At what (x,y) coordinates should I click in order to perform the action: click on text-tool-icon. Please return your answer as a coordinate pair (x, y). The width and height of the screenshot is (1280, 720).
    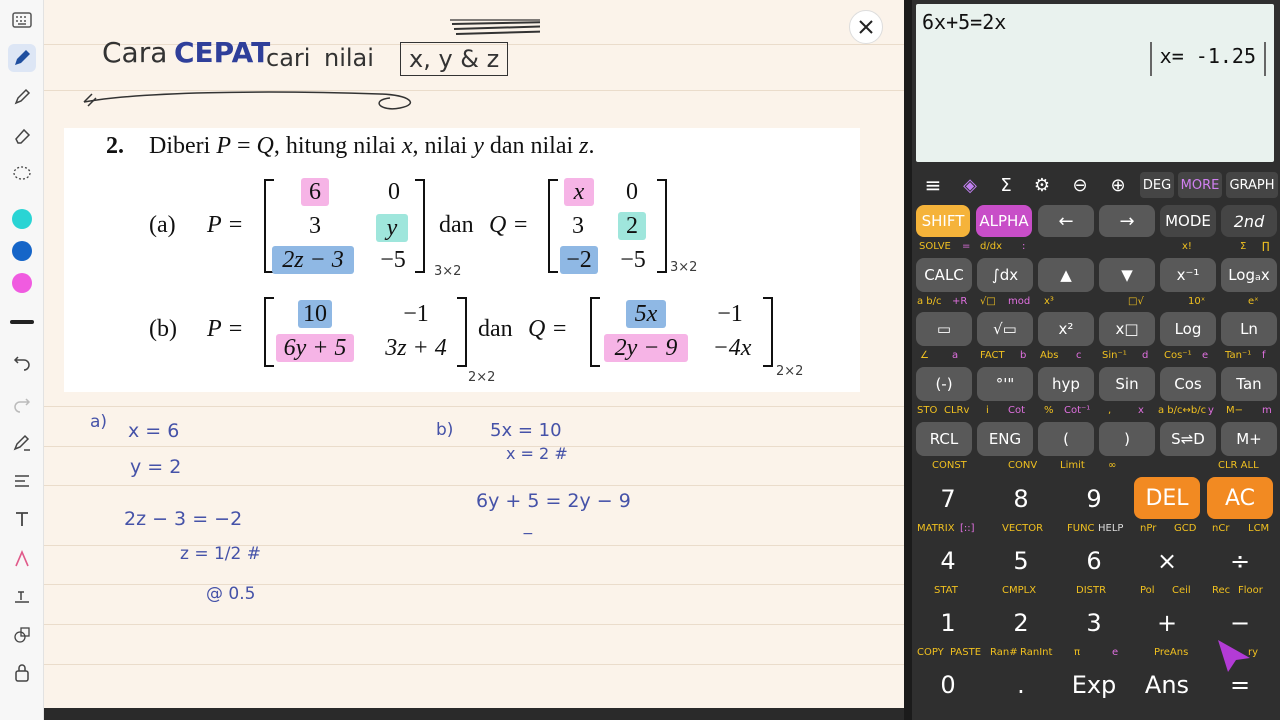
    Looking at the image, I should click on (22, 519).